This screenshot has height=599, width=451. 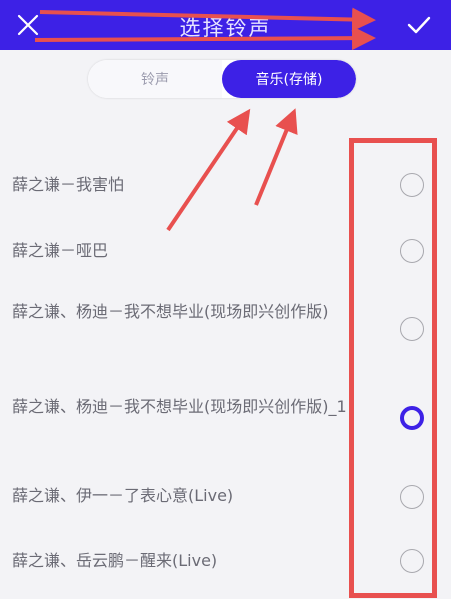 I want to click on song-title: 薛之谦－哑巴, so click(x=60, y=250).